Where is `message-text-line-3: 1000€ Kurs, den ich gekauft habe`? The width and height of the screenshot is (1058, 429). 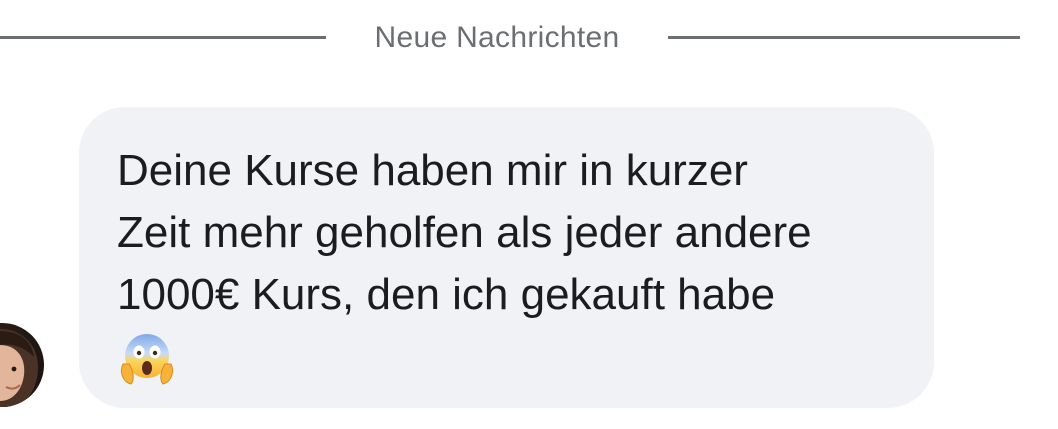
message-text-line-3: 1000€ Kurs, den ich gekauft habe is located at coordinates (446, 294).